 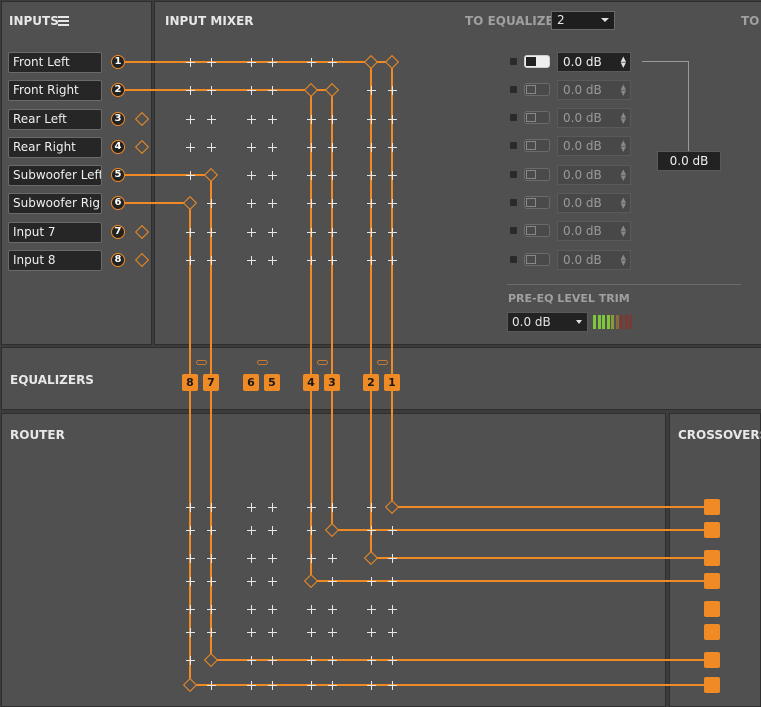 What do you see at coordinates (251, 382) in the screenshot?
I see `equalizer-button: 6` at bounding box center [251, 382].